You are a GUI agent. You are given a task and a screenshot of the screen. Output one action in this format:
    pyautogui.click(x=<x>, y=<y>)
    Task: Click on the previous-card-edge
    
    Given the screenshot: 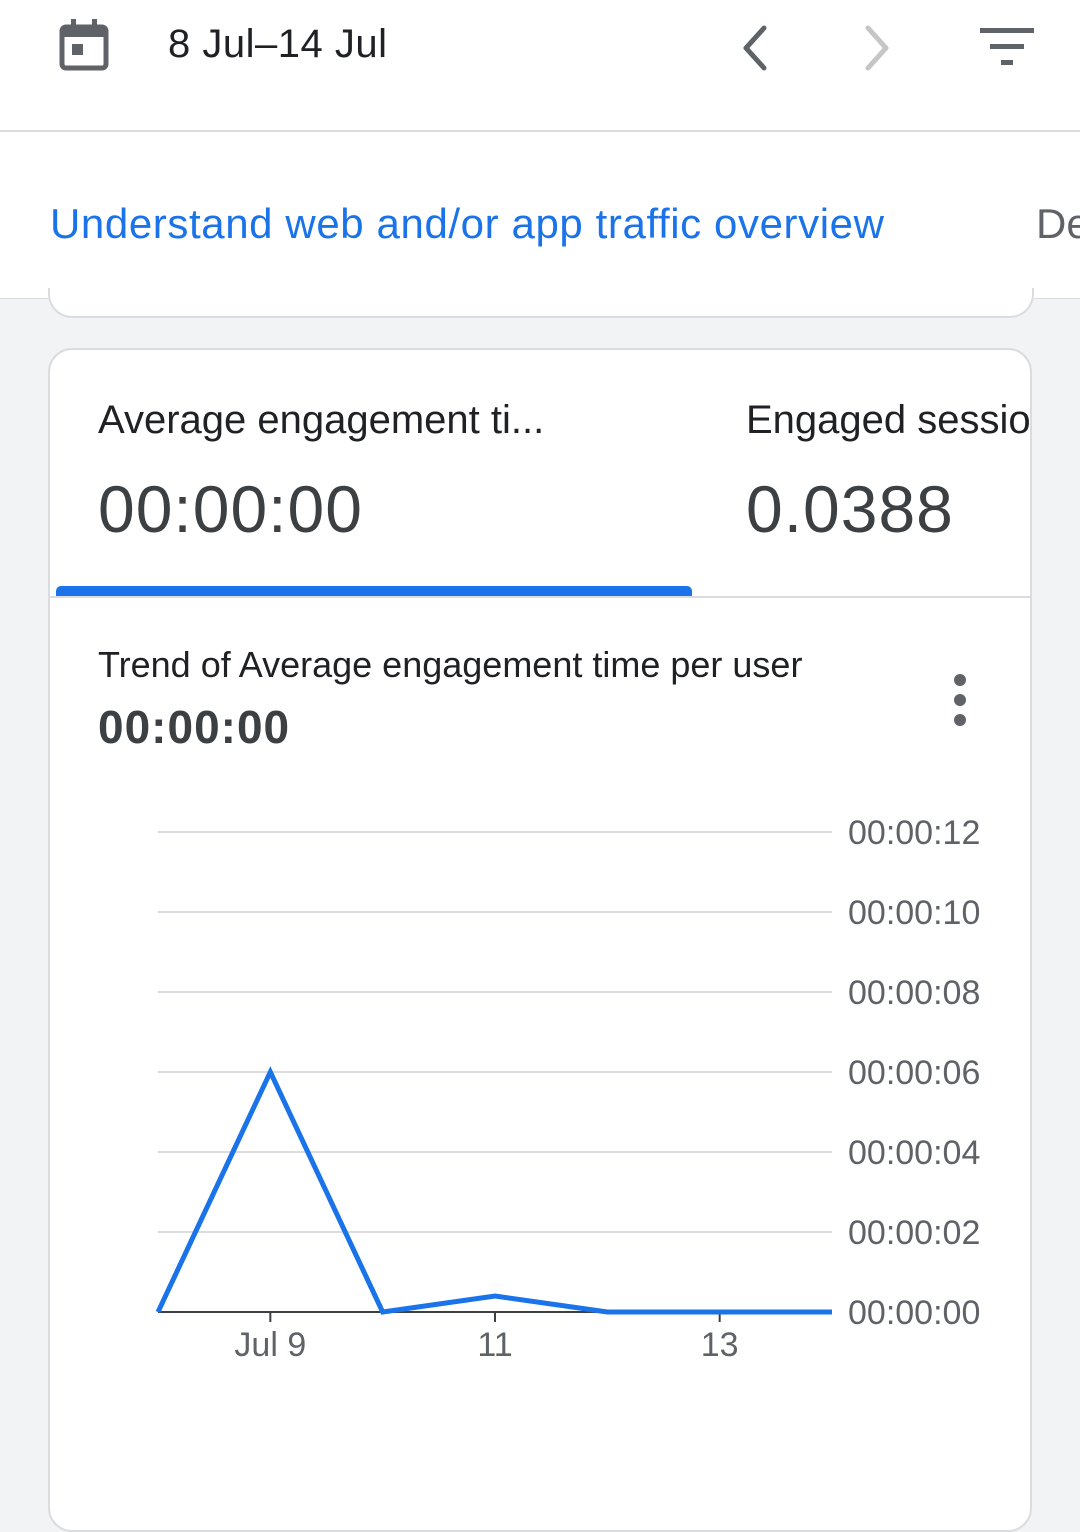 What is the action you would take?
    pyautogui.click(x=541, y=303)
    